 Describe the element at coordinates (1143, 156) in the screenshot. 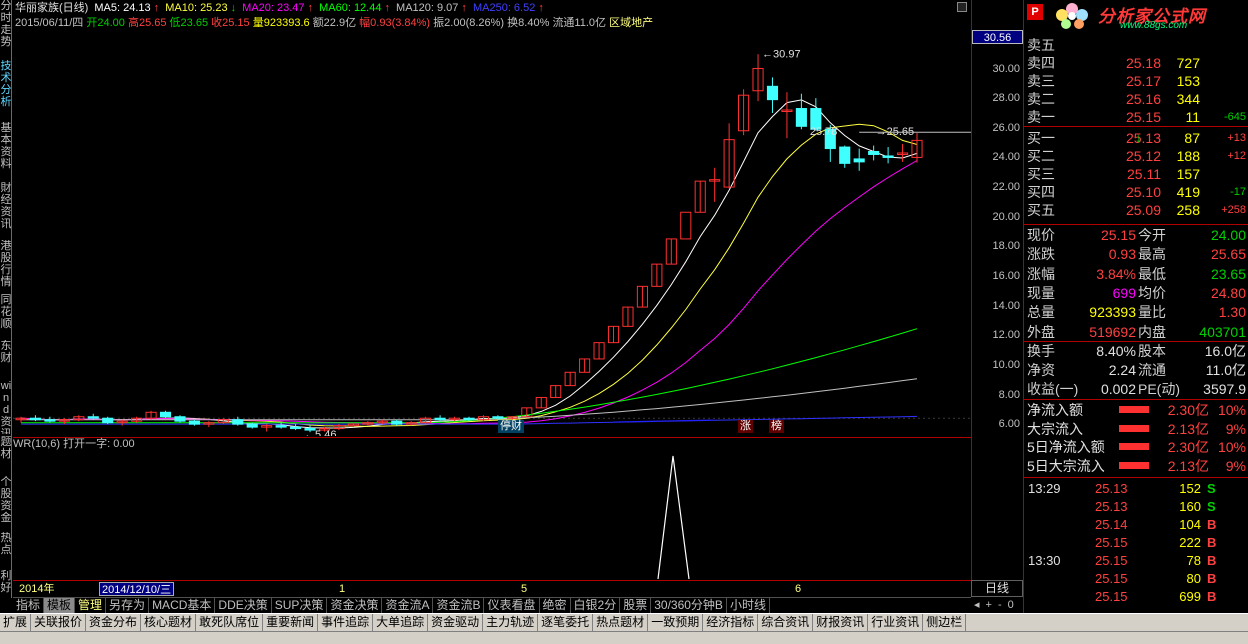

I see `order-price: 25.12` at that location.